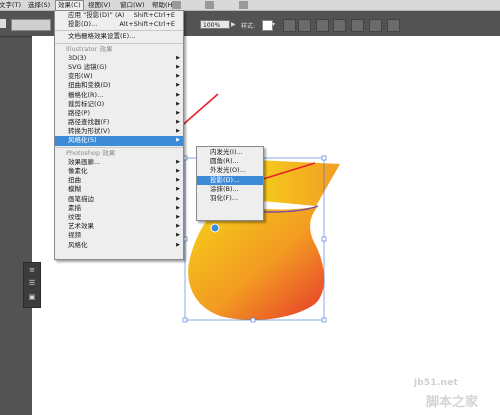 The height and width of the screenshot is (415, 500). What do you see at coordinates (154, 15) in the screenshot?
I see `apply-last-effect-shortcut: Shift+Ctrl+E` at bounding box center [154, 15].